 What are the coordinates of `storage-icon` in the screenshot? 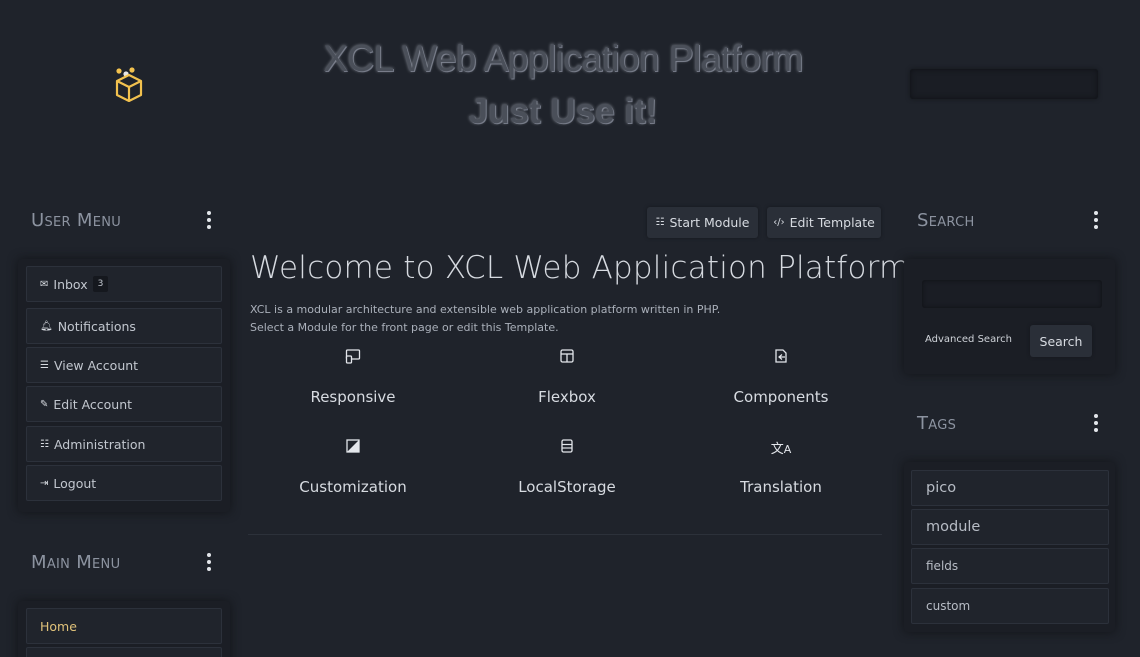 It's located at (567, 448).